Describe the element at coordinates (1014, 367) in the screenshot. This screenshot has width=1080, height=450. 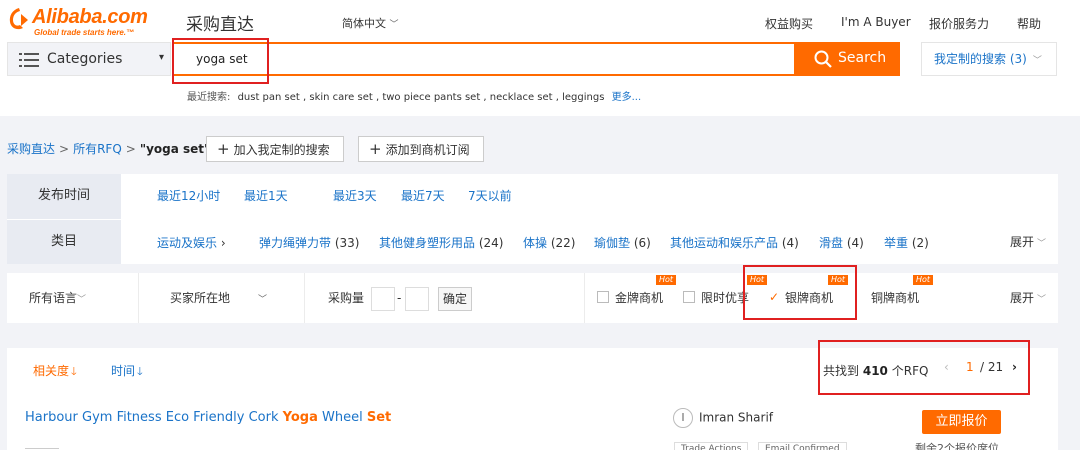
I see `next-page-icon: ›` at that location.